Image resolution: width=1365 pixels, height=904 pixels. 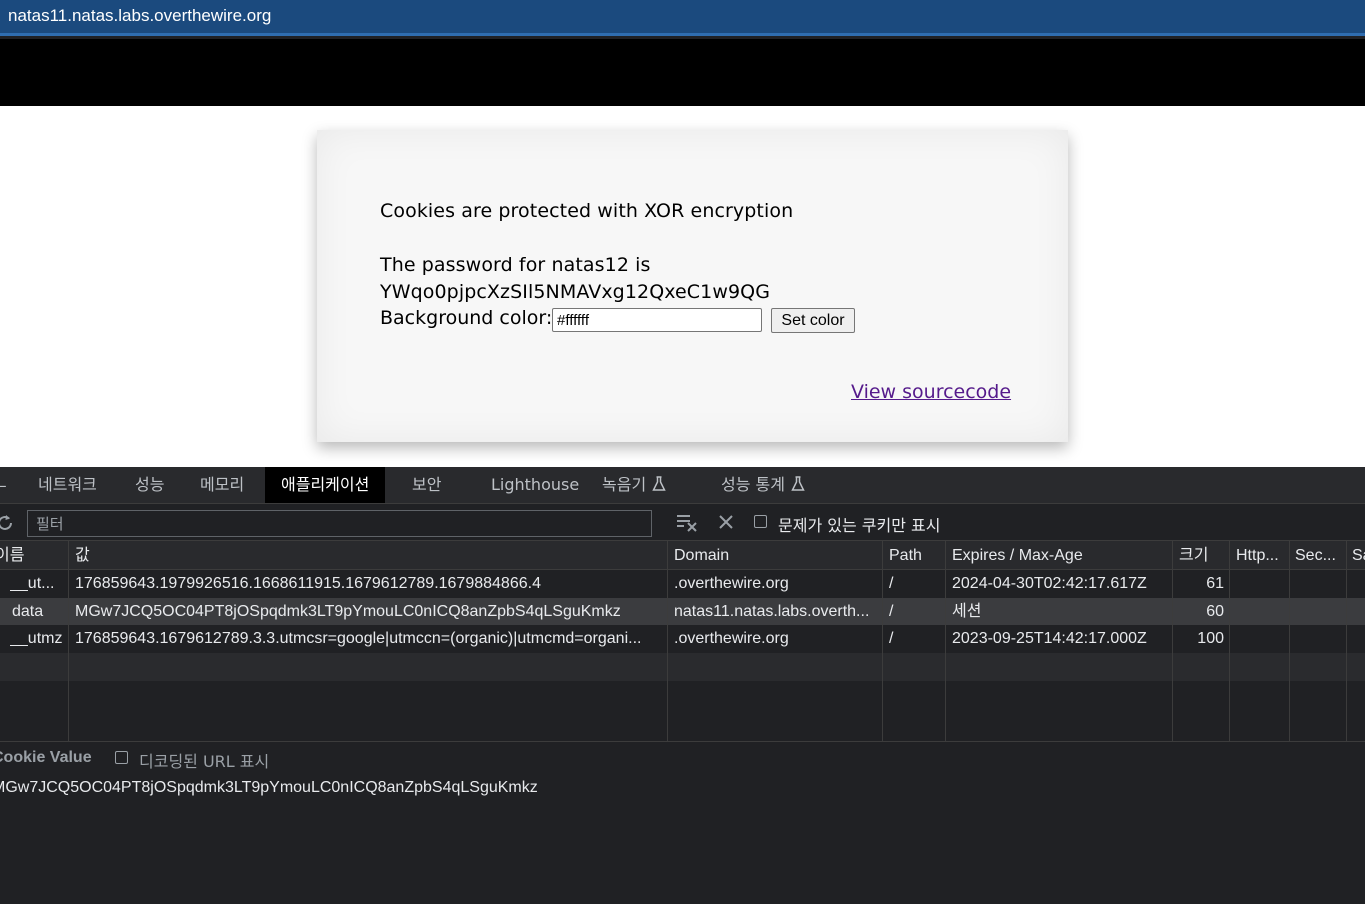 What do you see at coordinates (370, 555) in the screenshot?
I see `column-header-value: 값` at bounding box center [370, 555].